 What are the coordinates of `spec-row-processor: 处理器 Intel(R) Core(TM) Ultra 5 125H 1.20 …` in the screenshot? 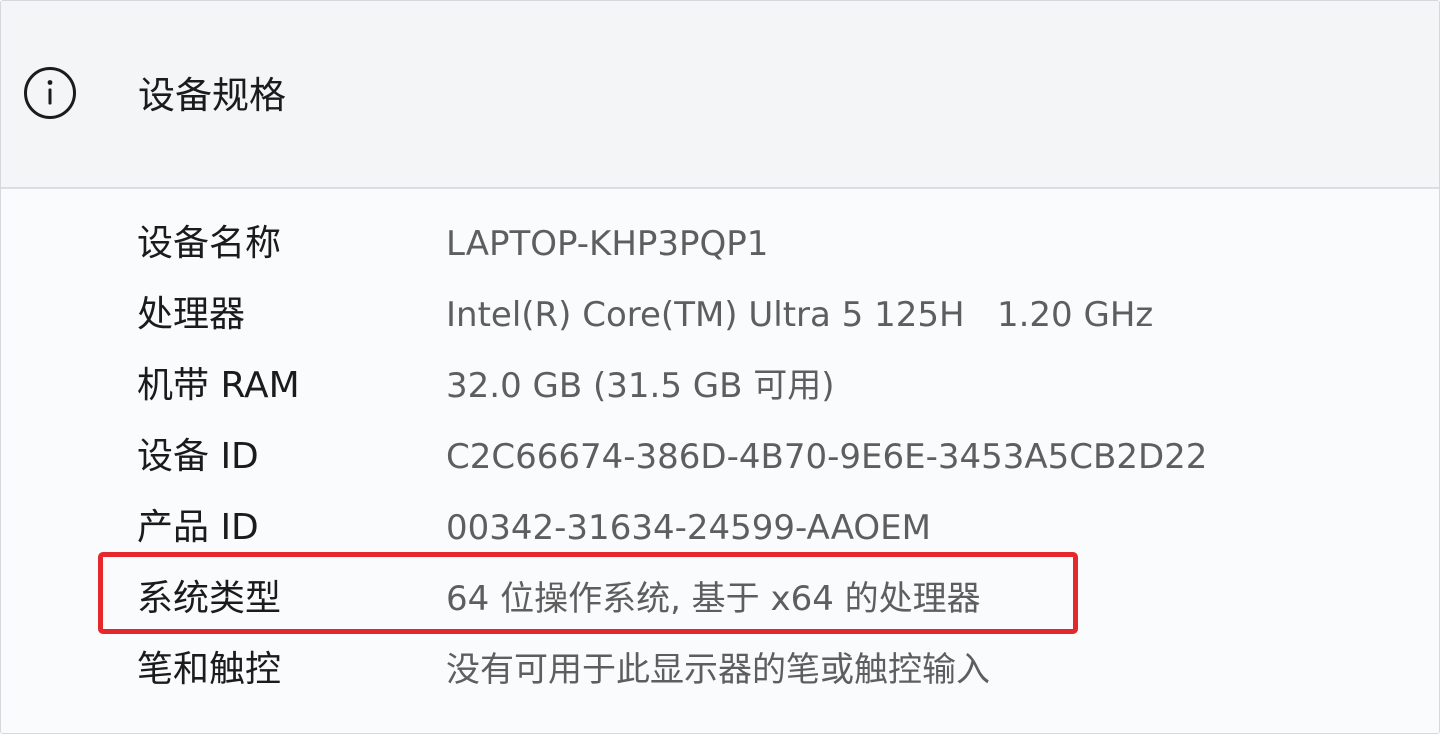 It's located at (719, 315).